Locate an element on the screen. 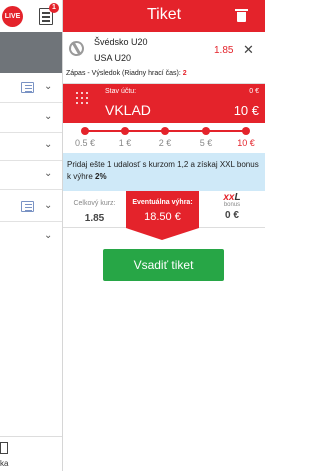 Image resolution: width=320 pixels, height=471 pixels. total-odds-value: 1.85 is located at coordinates (94, 218).